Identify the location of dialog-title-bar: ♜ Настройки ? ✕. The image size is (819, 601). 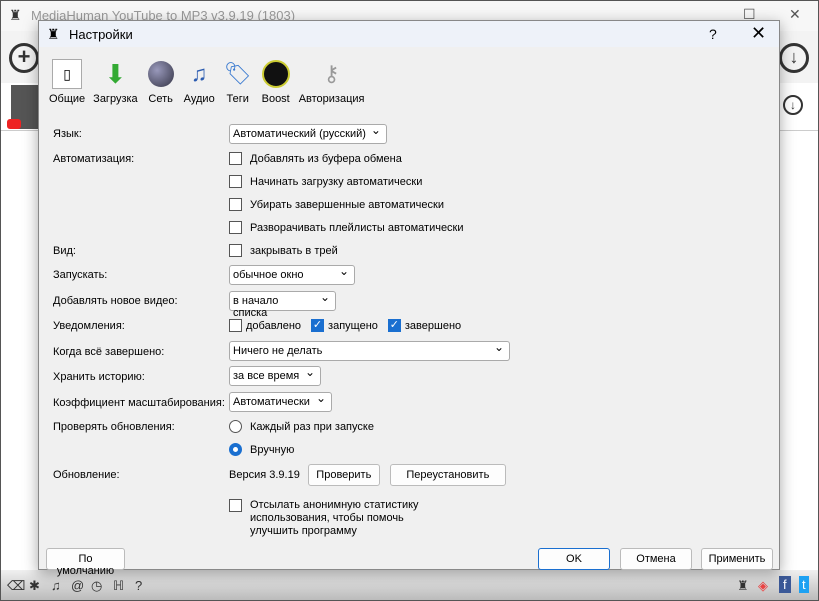
(409, 34).